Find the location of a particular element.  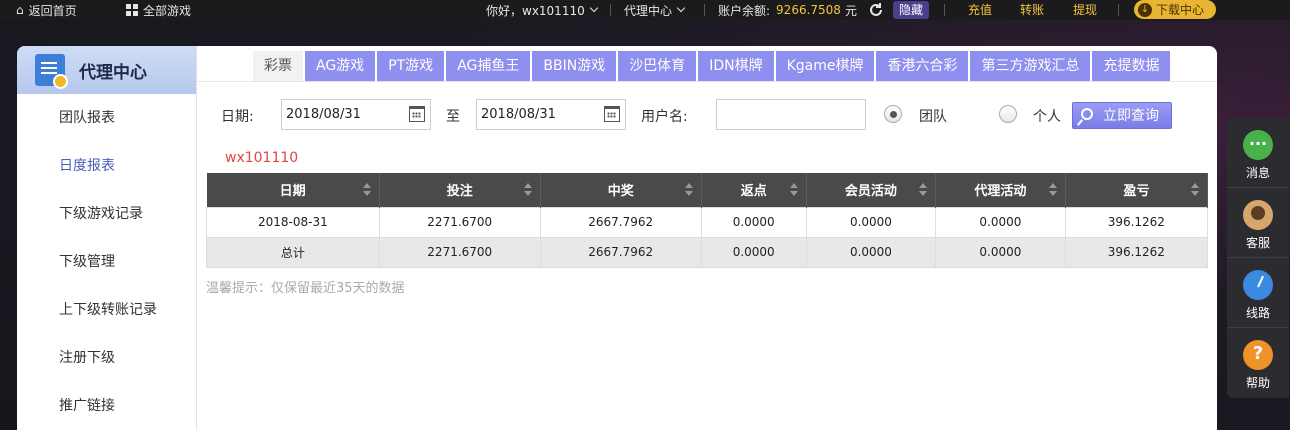

tab-bbin-games: BBIN游戏 is located at coordinates (574, 66).